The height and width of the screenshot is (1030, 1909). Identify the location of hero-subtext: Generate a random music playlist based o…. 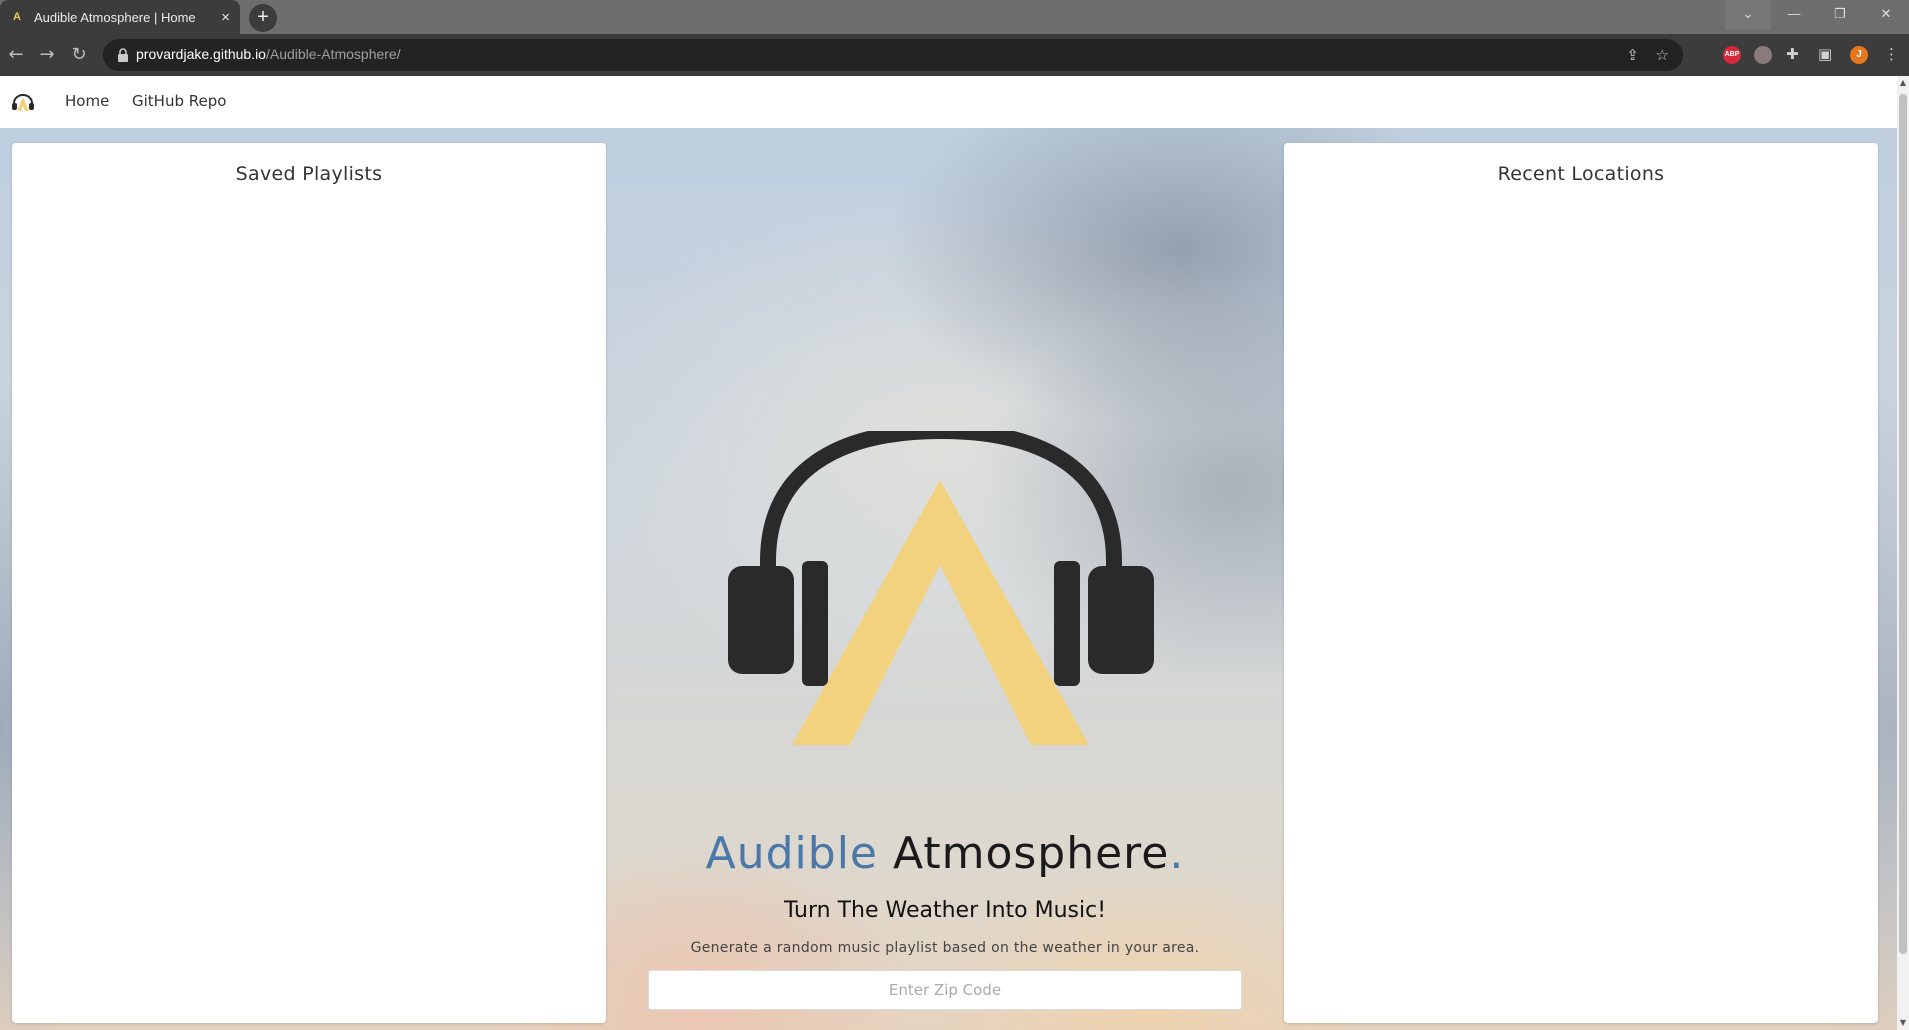
(945, 948).